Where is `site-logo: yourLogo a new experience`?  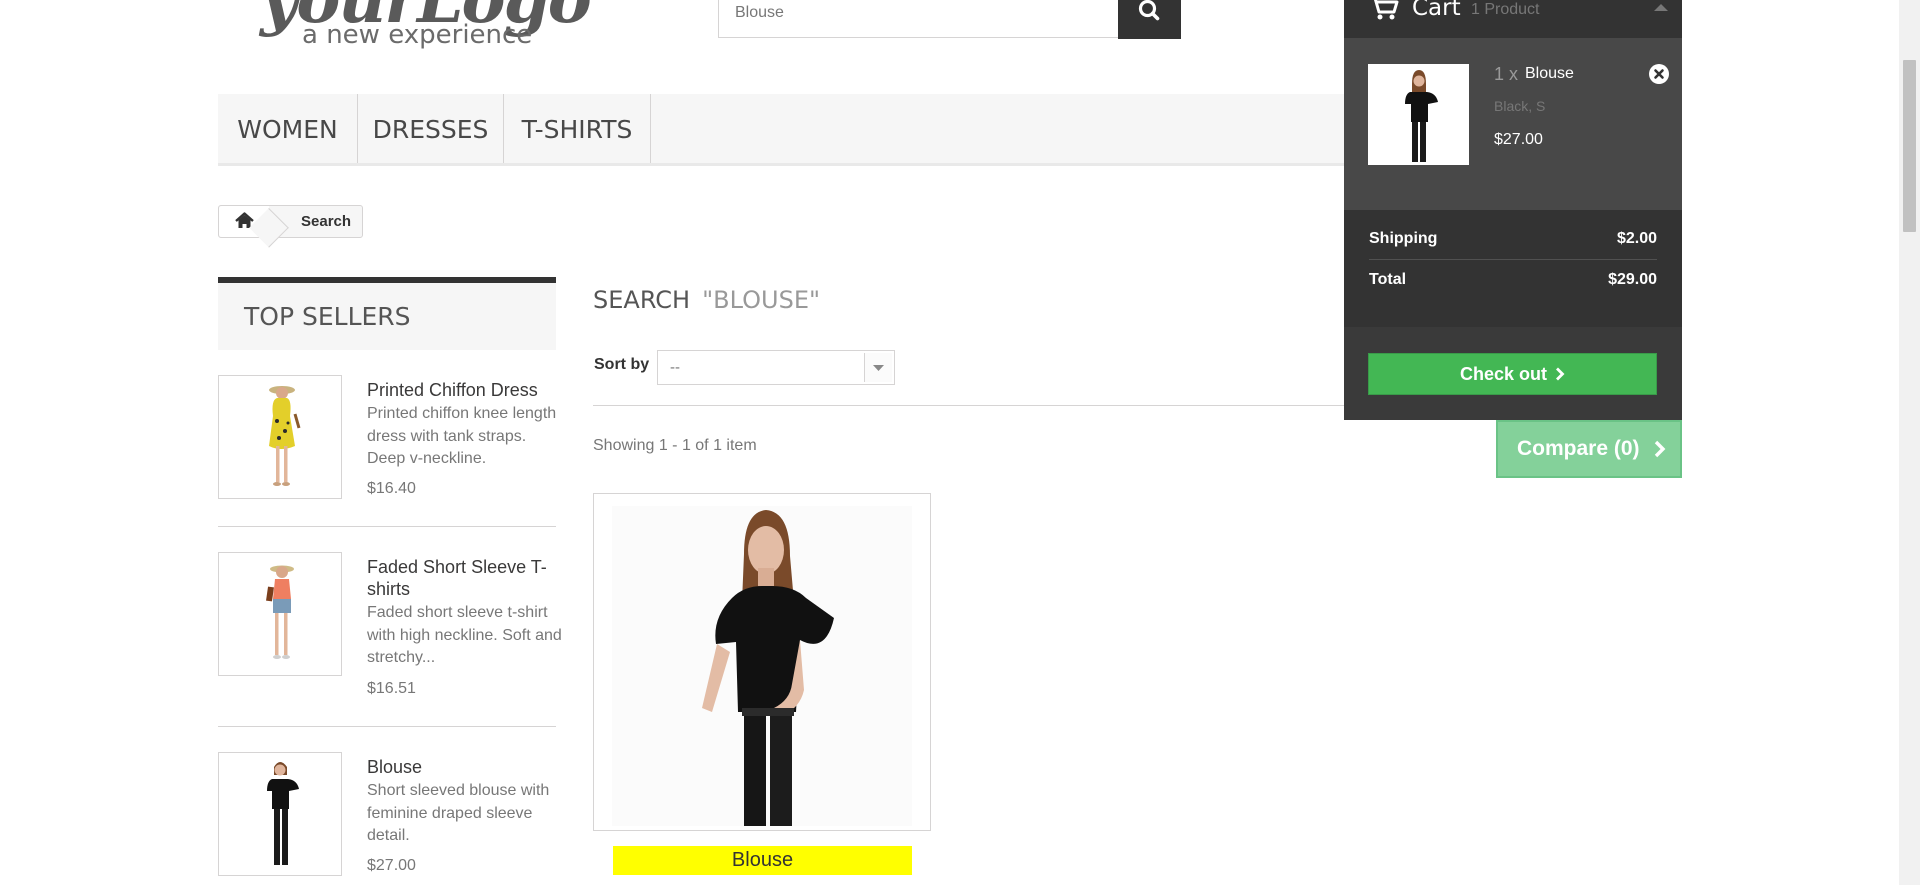 site-logo: yourLogo a new experience is located at coordinates (435, 26).